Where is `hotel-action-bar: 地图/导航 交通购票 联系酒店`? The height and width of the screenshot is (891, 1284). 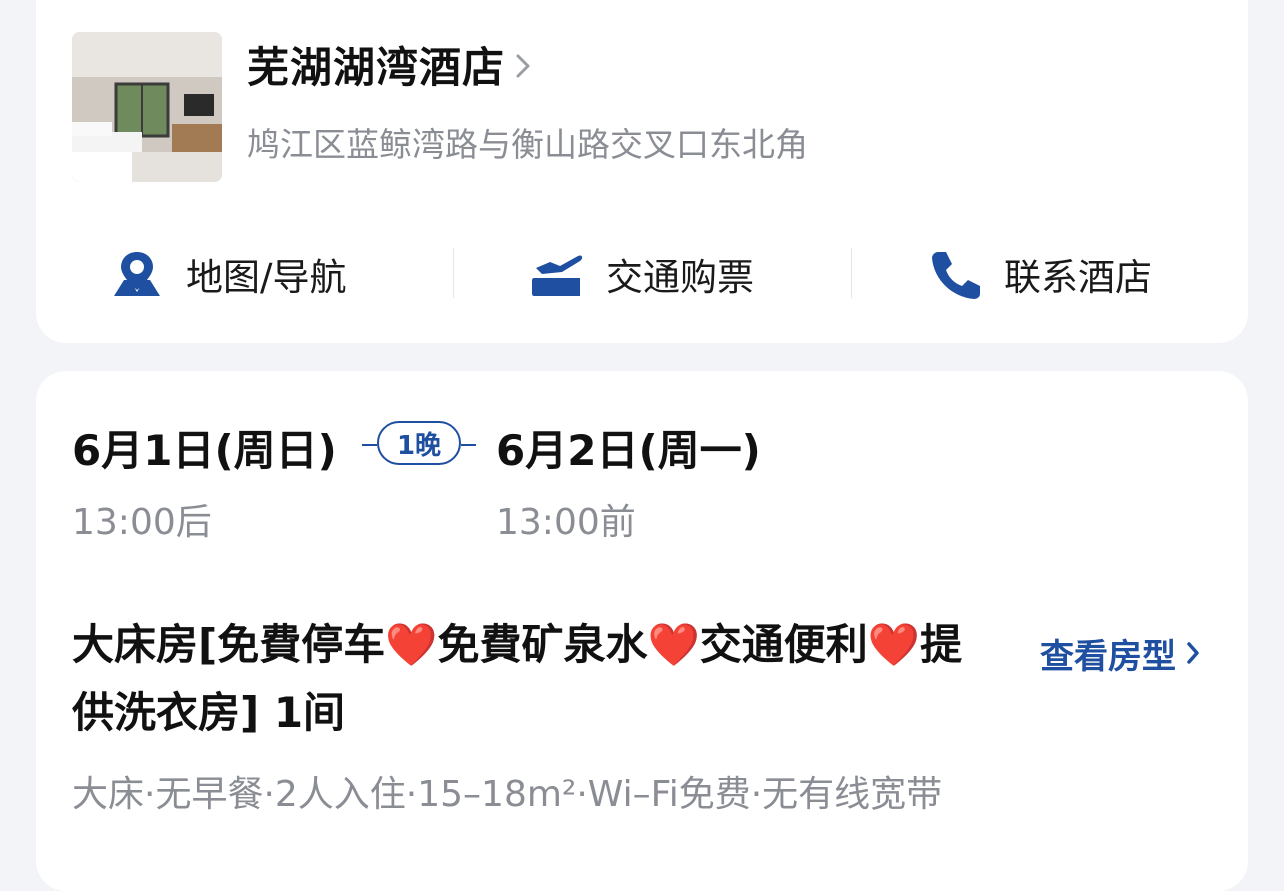 hotel-action-bar: 地图/导航 交通购票 联系酒店 is located at coordinates (642, 274).